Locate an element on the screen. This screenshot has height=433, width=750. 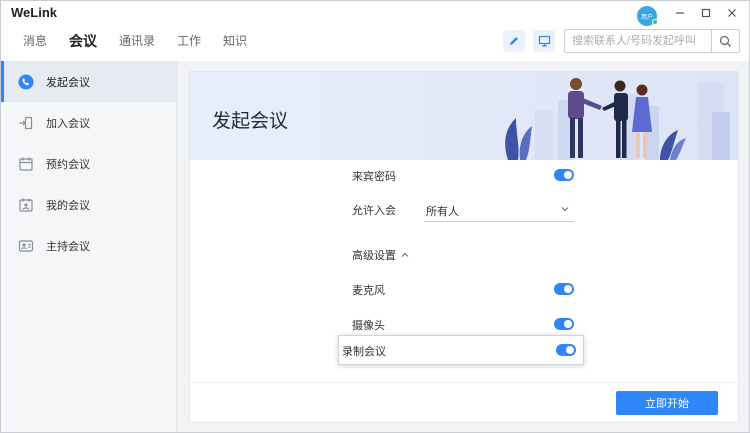
maximize-icon is located at coordinates (706, 14).